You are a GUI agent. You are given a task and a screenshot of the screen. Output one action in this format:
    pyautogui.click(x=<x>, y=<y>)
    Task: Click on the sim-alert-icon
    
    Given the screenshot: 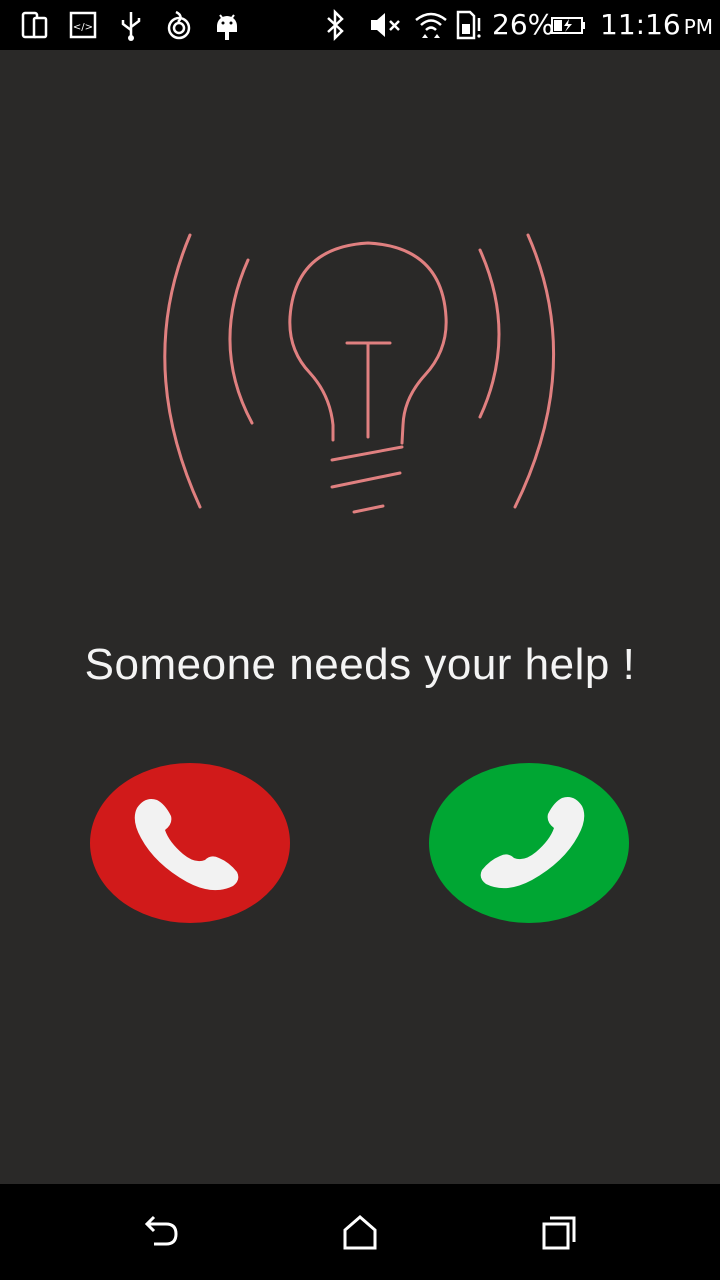 What is the action you would take?
    pyautogui.click(x=469, y=25)
    